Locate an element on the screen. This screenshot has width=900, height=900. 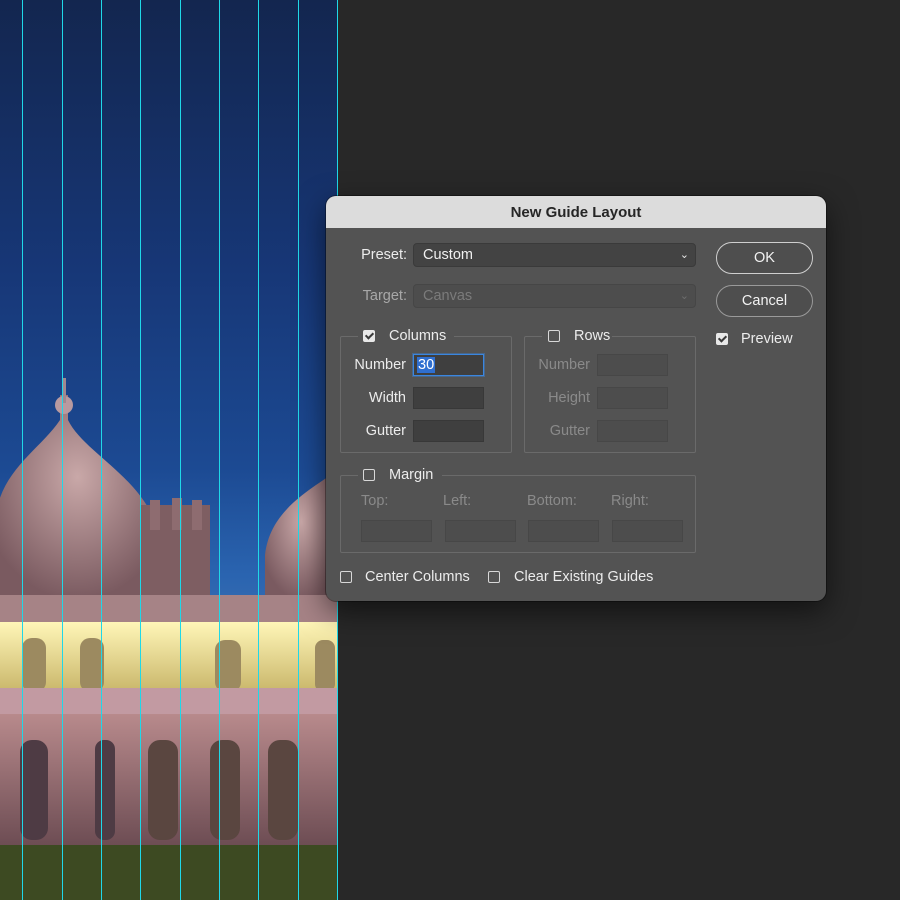
margin-top-label: Top: is located at coordinates (375, 501).